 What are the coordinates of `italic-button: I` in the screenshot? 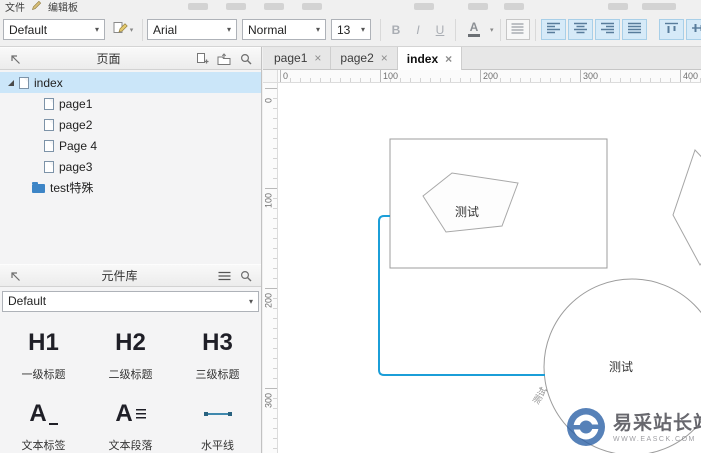 It's located at (418, 29).